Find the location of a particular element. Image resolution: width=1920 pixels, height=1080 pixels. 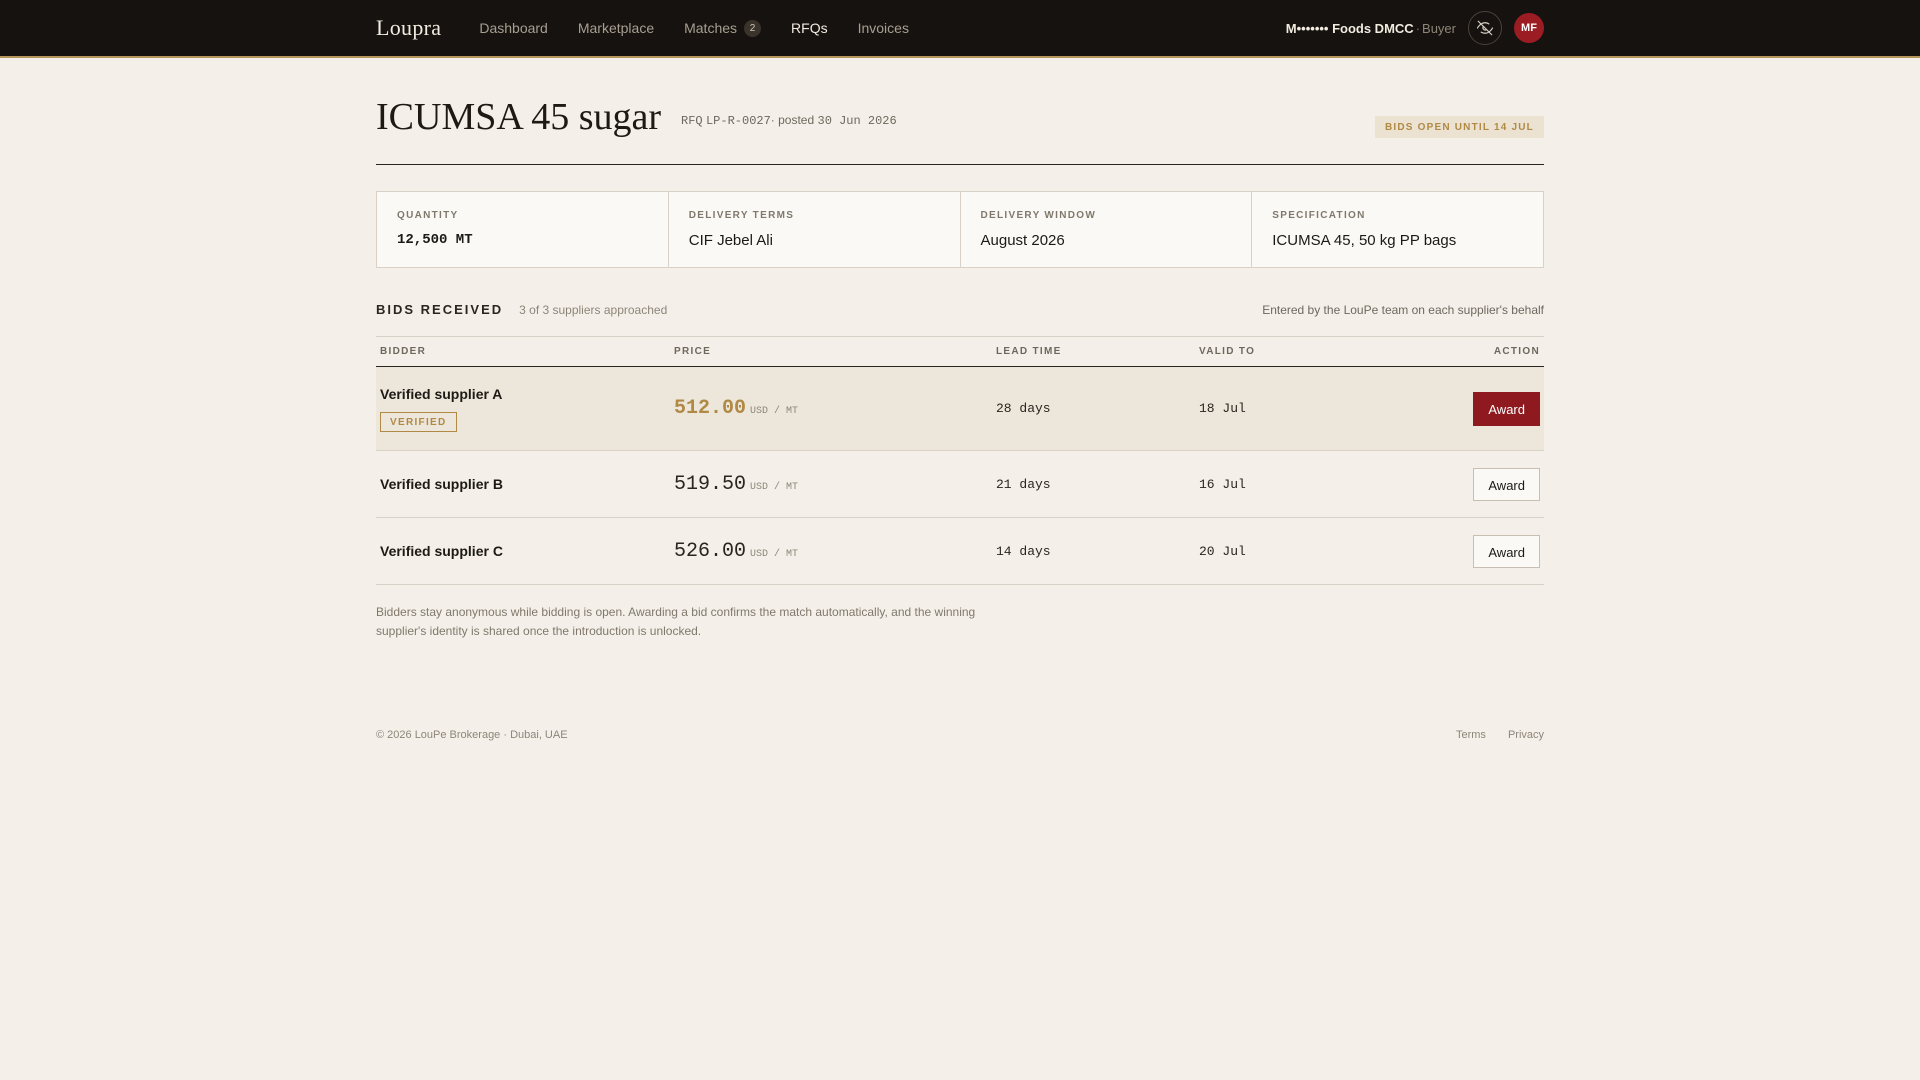

column-bidder: BIDDER is located at coordinates (523, 351).